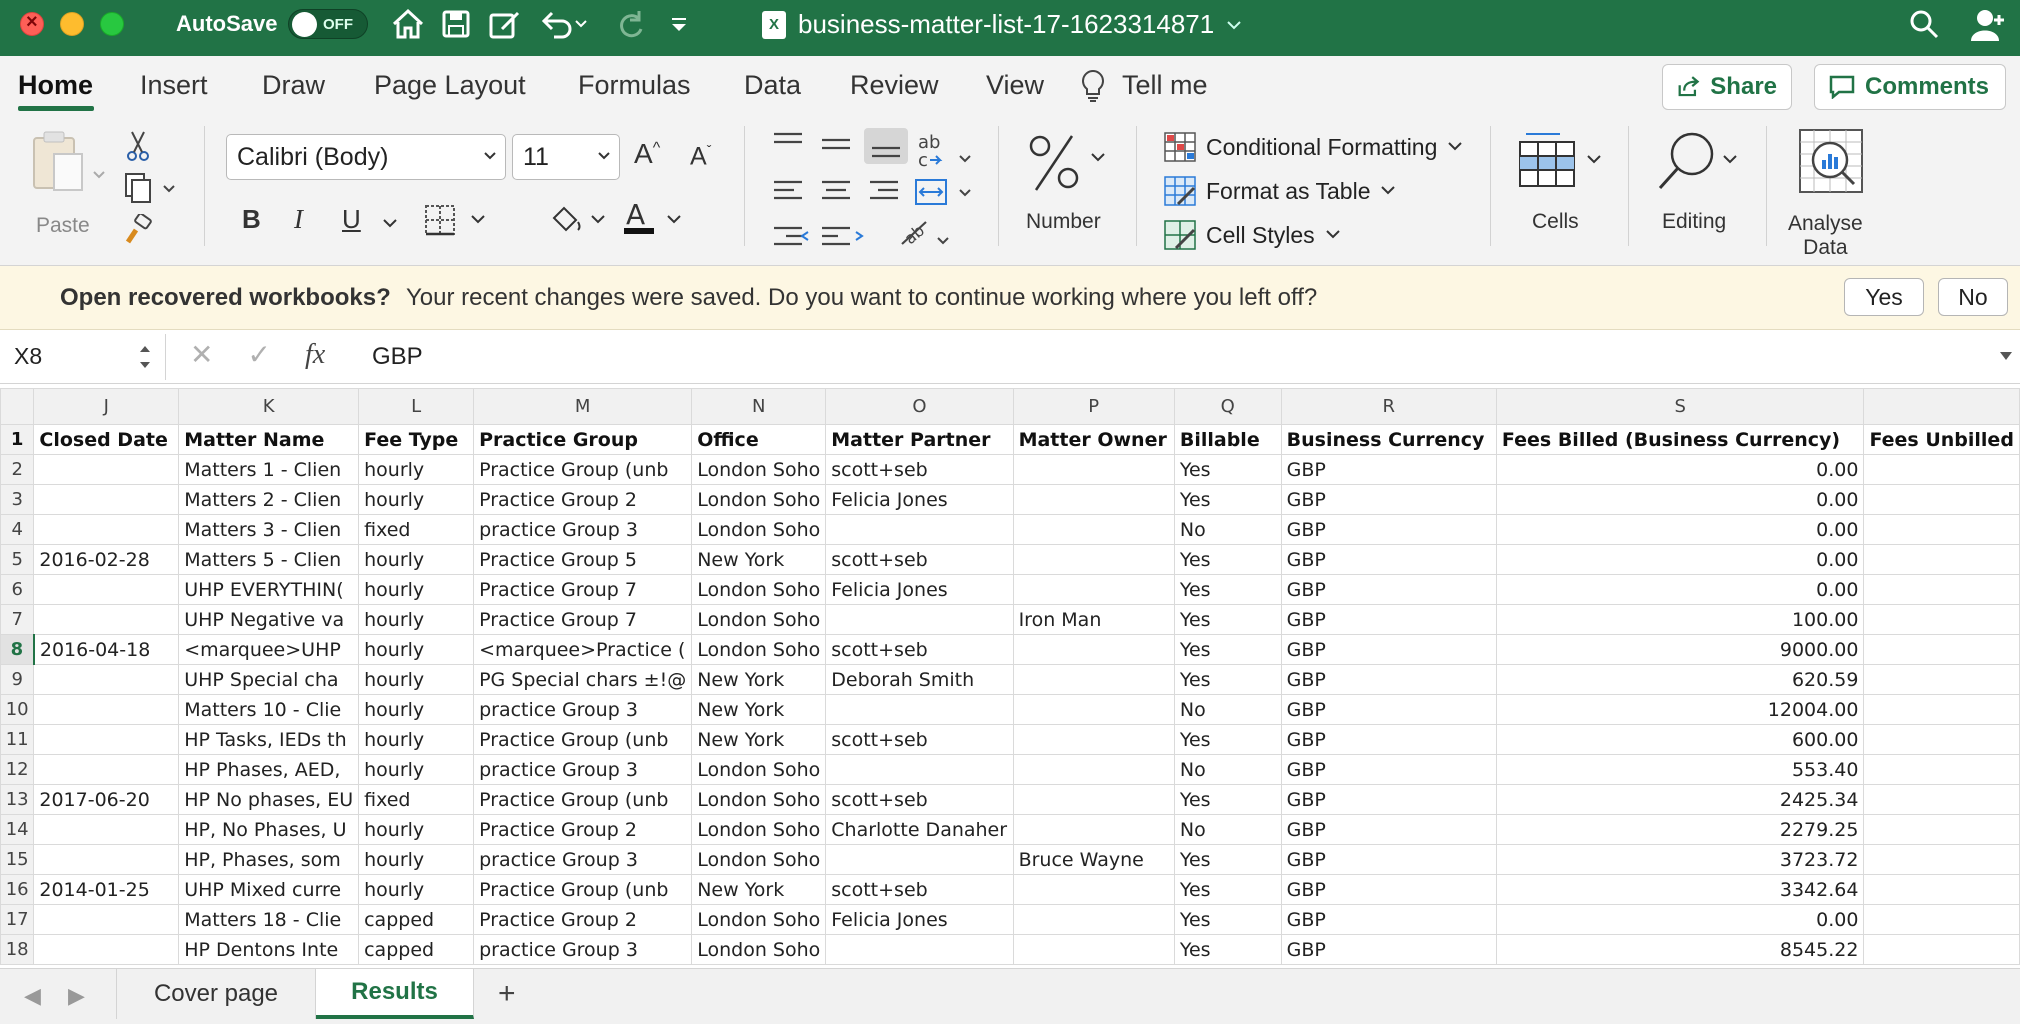 Image resolution: width=2020 pixels, height=1024 pixels. What do you see at coordinates (106, 799) in the screenshot?
I see `cell: 2017-06-20` at bounding box center [106, 799].